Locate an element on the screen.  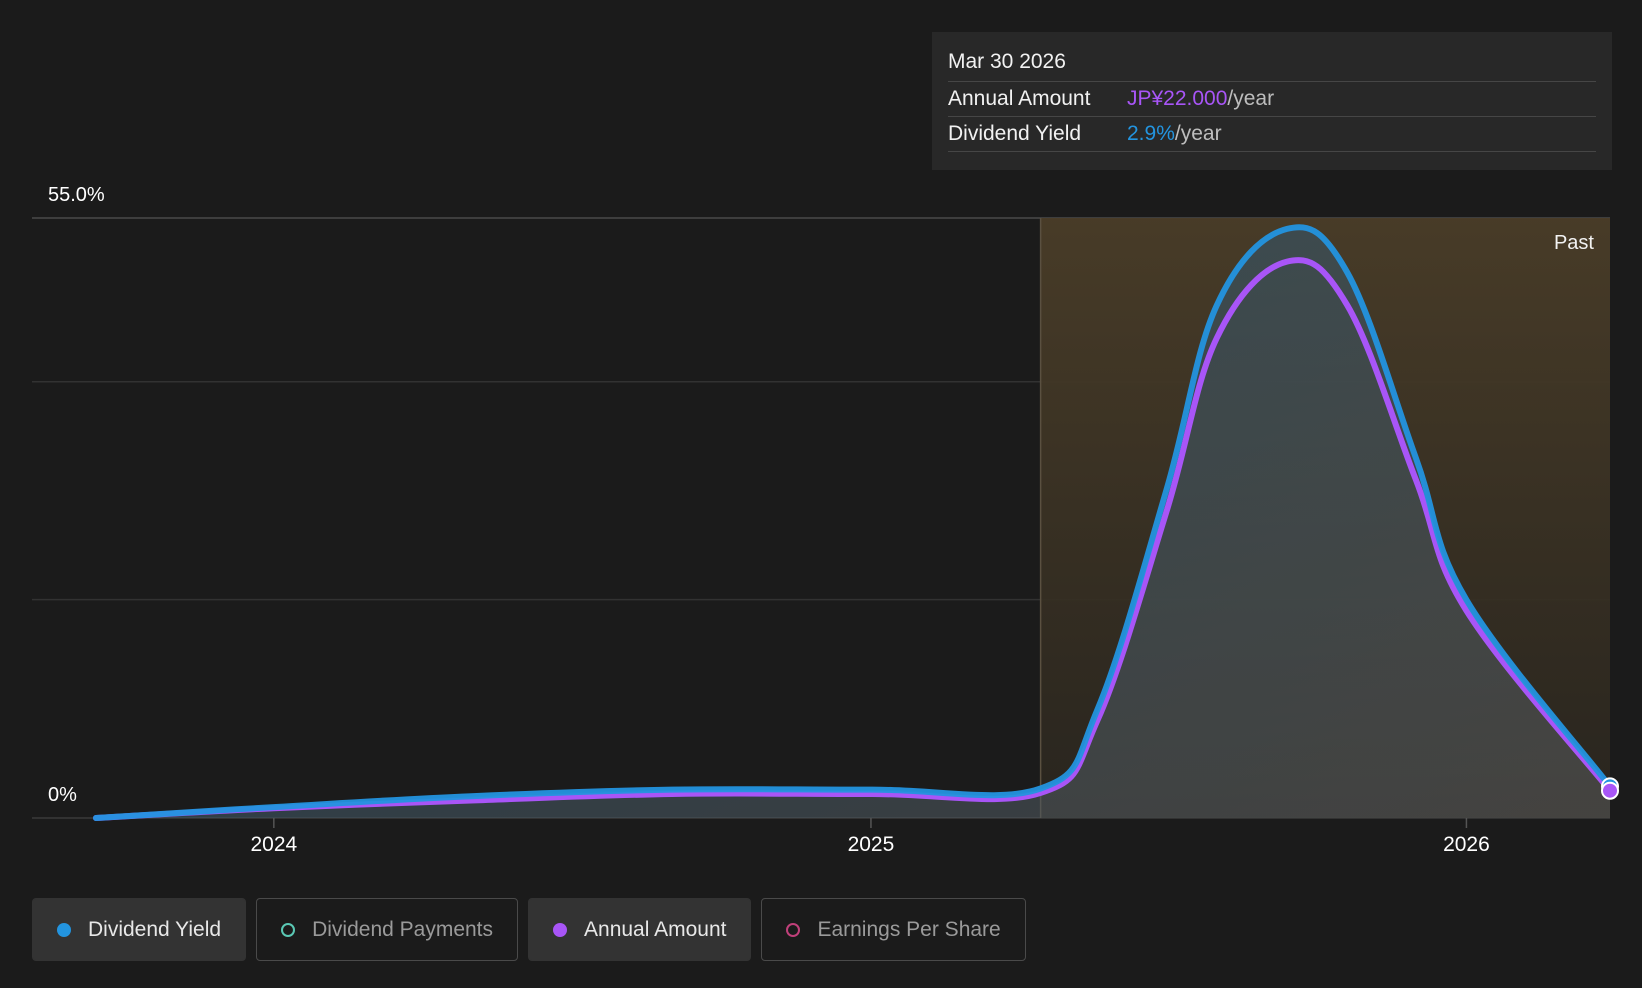
x-axis-ticks: 2024 2025 2026 is located at coordinates (870, 837).